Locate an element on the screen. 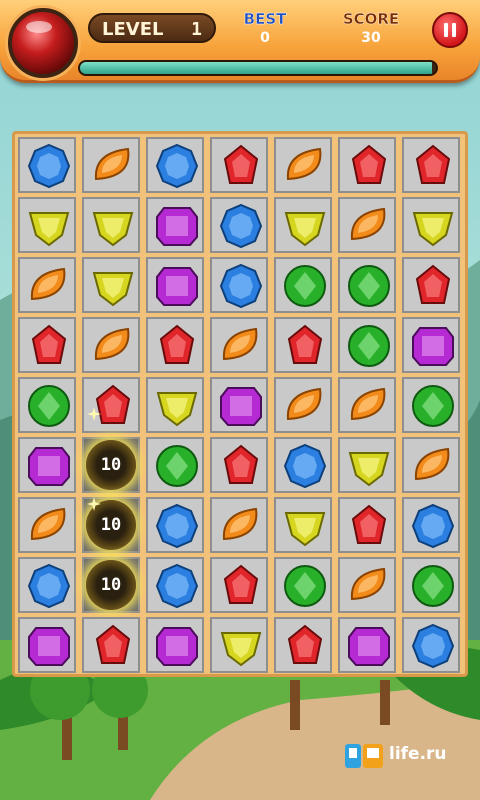 This screenshot has width=480, height=800. score-badge: 10 is located at coordinates (111, 585).